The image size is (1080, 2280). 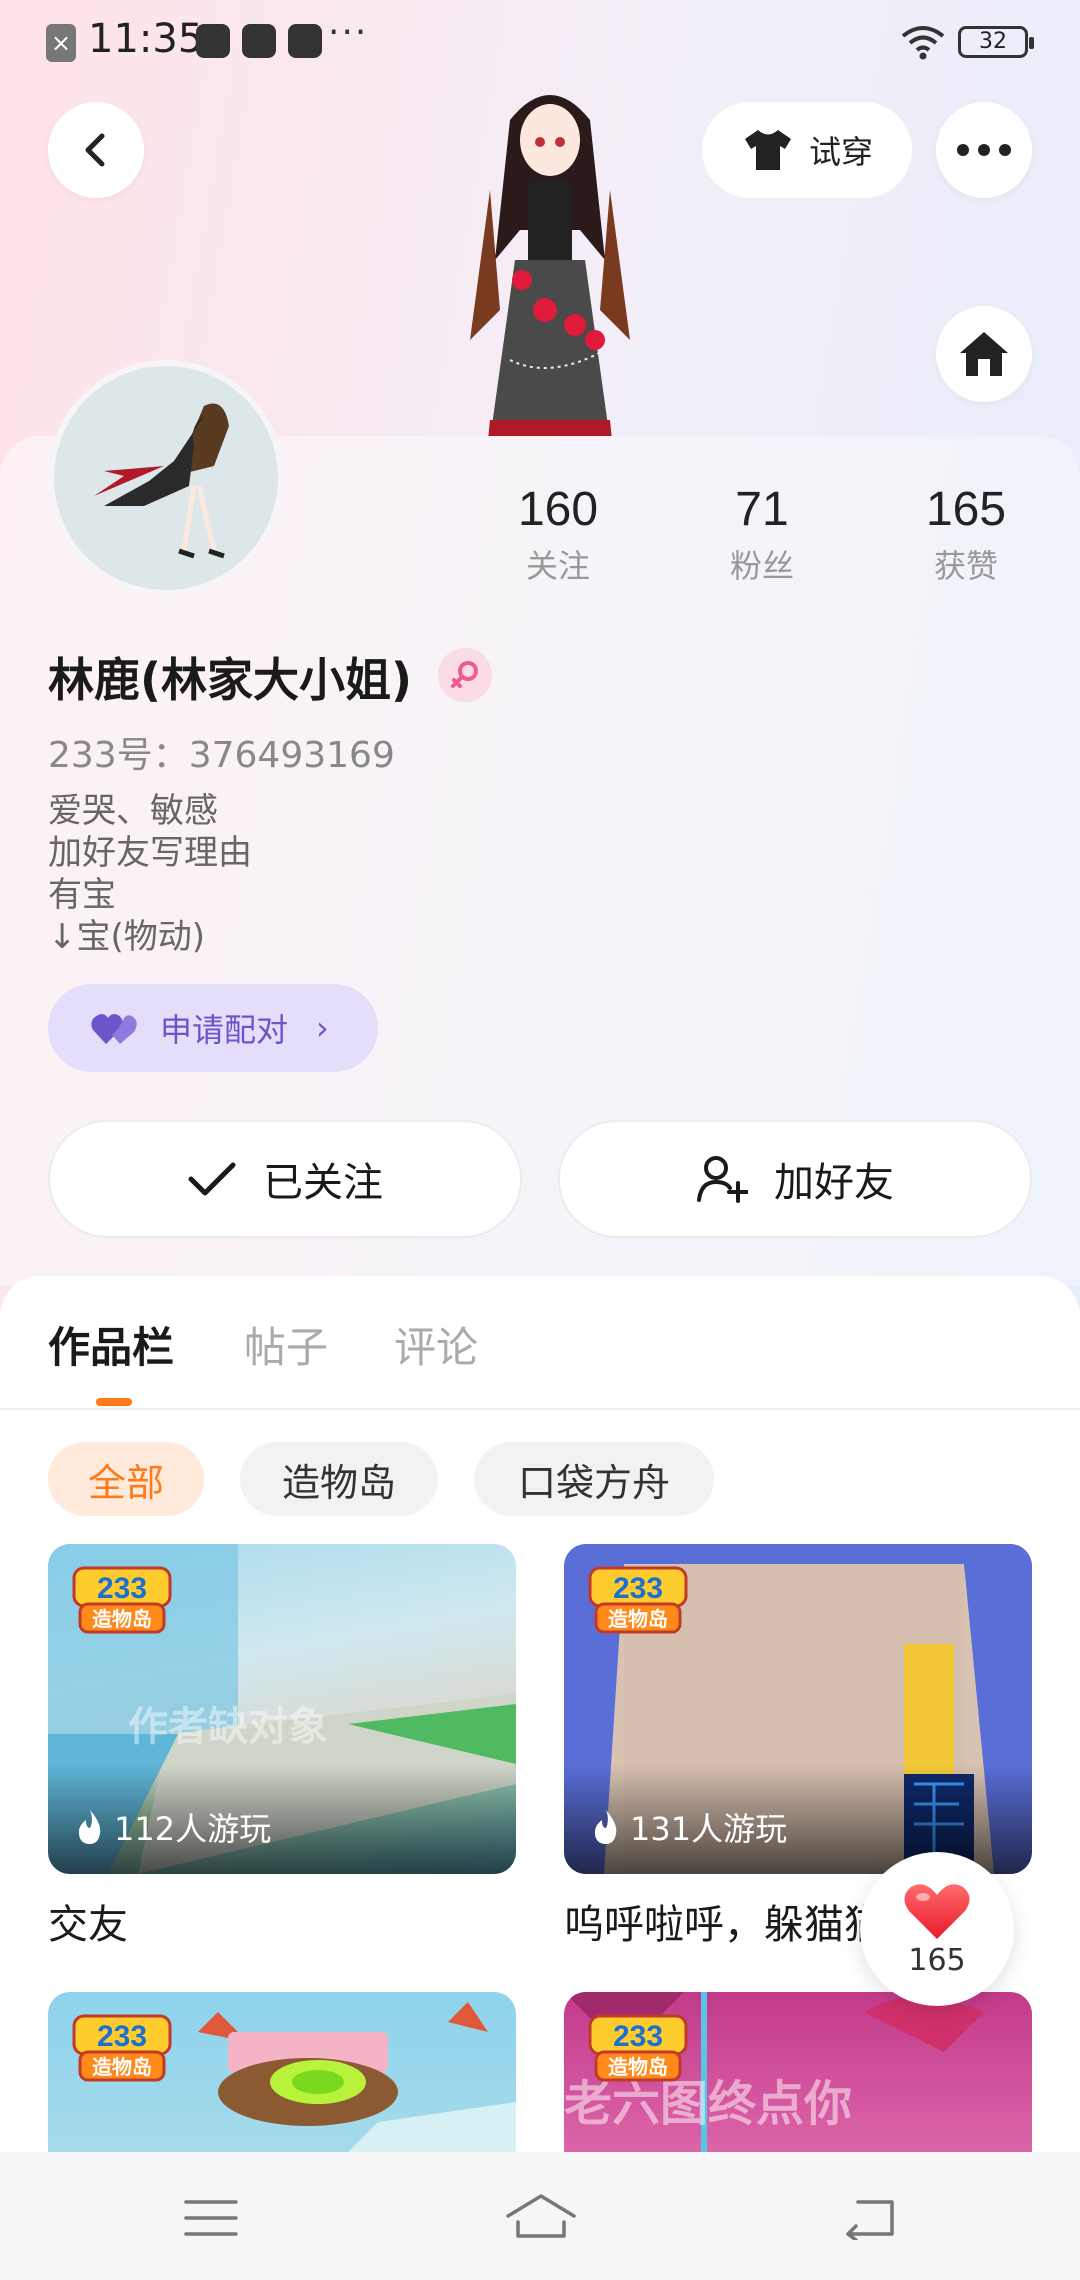 I want to click on bio-line: 加好友写理由, so click(x=150, y=853).